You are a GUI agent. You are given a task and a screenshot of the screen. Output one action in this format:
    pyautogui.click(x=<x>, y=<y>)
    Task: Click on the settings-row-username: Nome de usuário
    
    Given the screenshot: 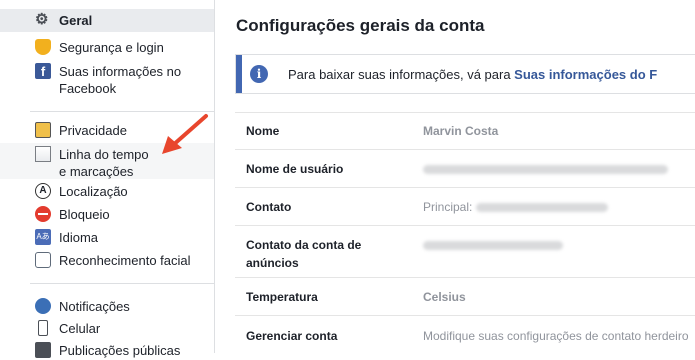 What is the action you would take?
    pyautogui.click(x=465, y=168)
    